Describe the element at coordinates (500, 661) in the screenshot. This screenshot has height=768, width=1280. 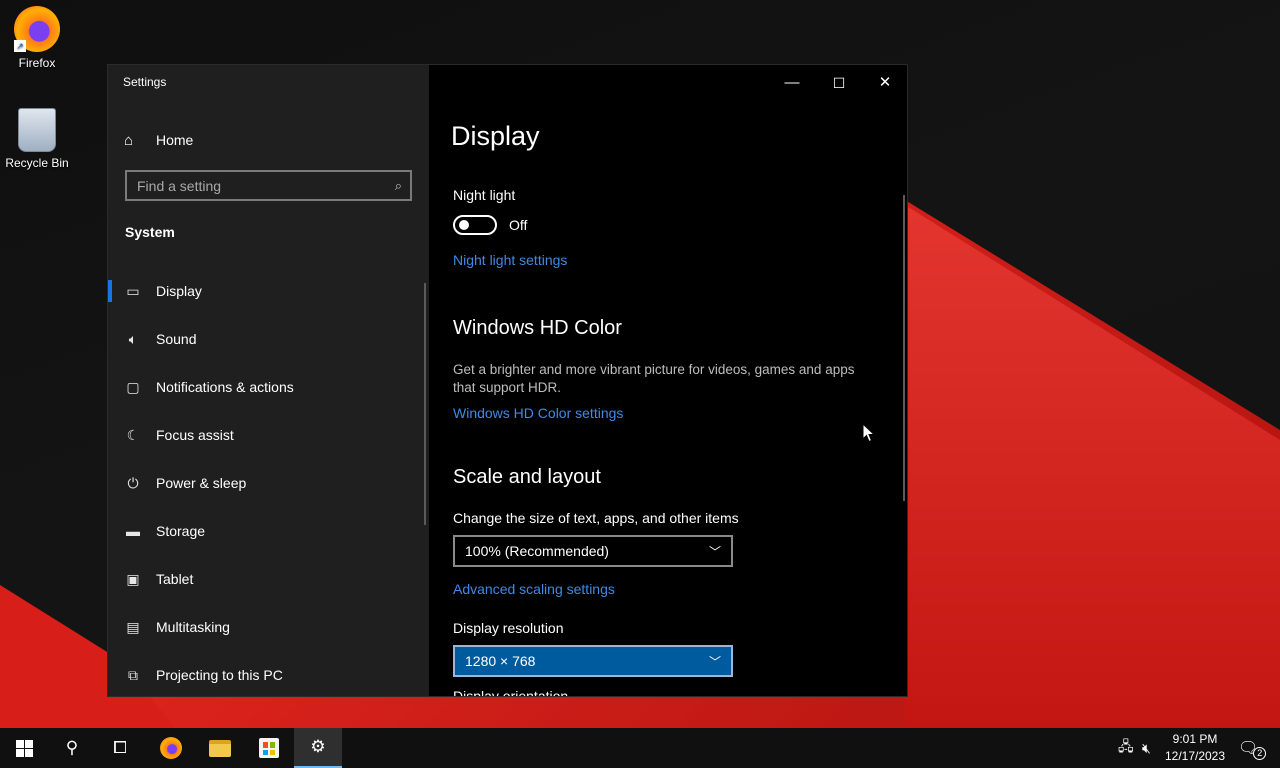
I see `resolution-dropdown-value: 1280 × 768` at that location.